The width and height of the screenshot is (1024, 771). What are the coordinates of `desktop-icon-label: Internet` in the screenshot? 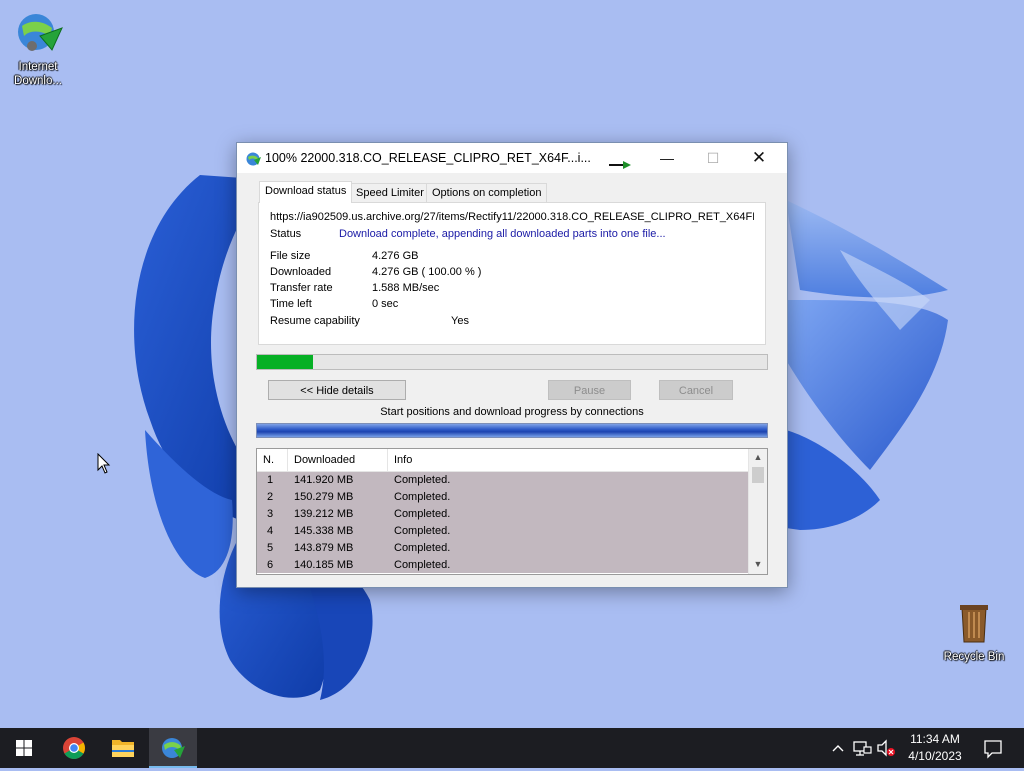 It's located at (38, 67).